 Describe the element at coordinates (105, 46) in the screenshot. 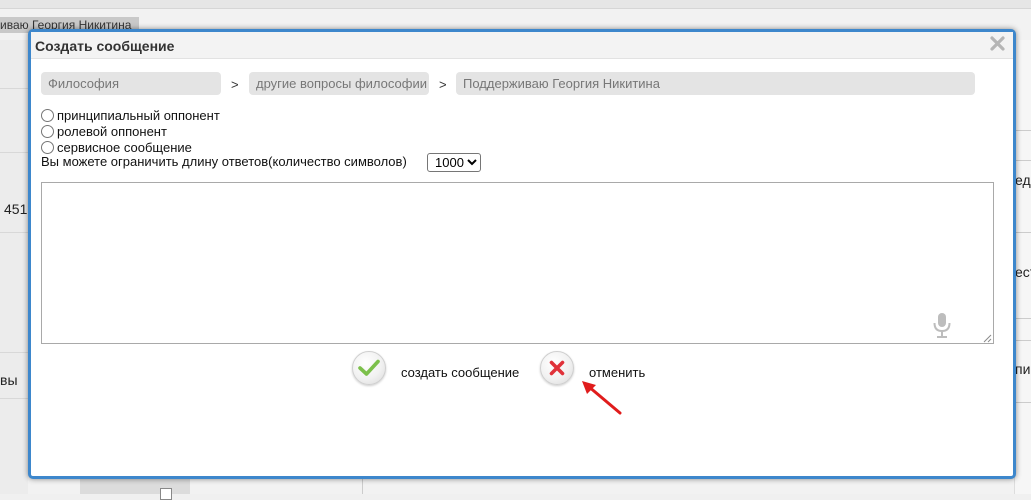

I see `dialog-title: Создать сообщение` at that location.